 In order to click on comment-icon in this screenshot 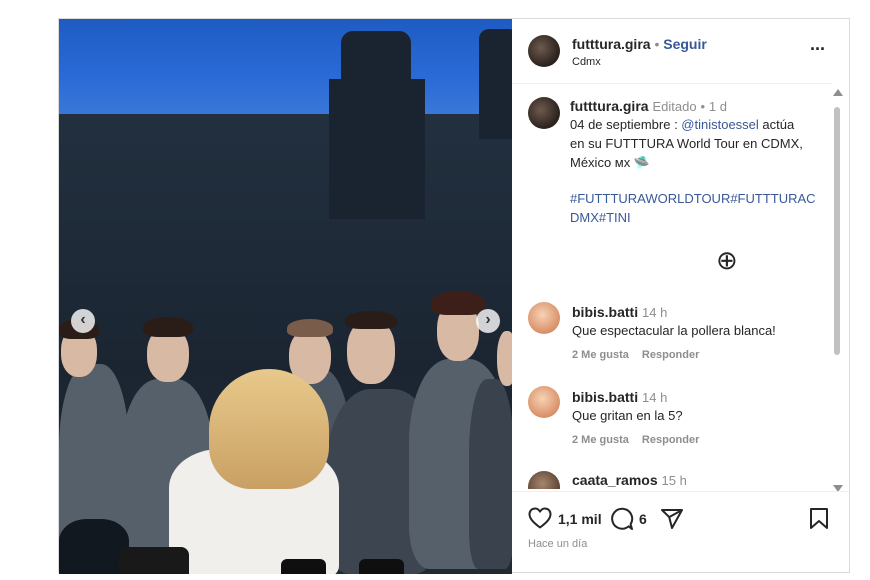, I will do `click(622, 518)`.